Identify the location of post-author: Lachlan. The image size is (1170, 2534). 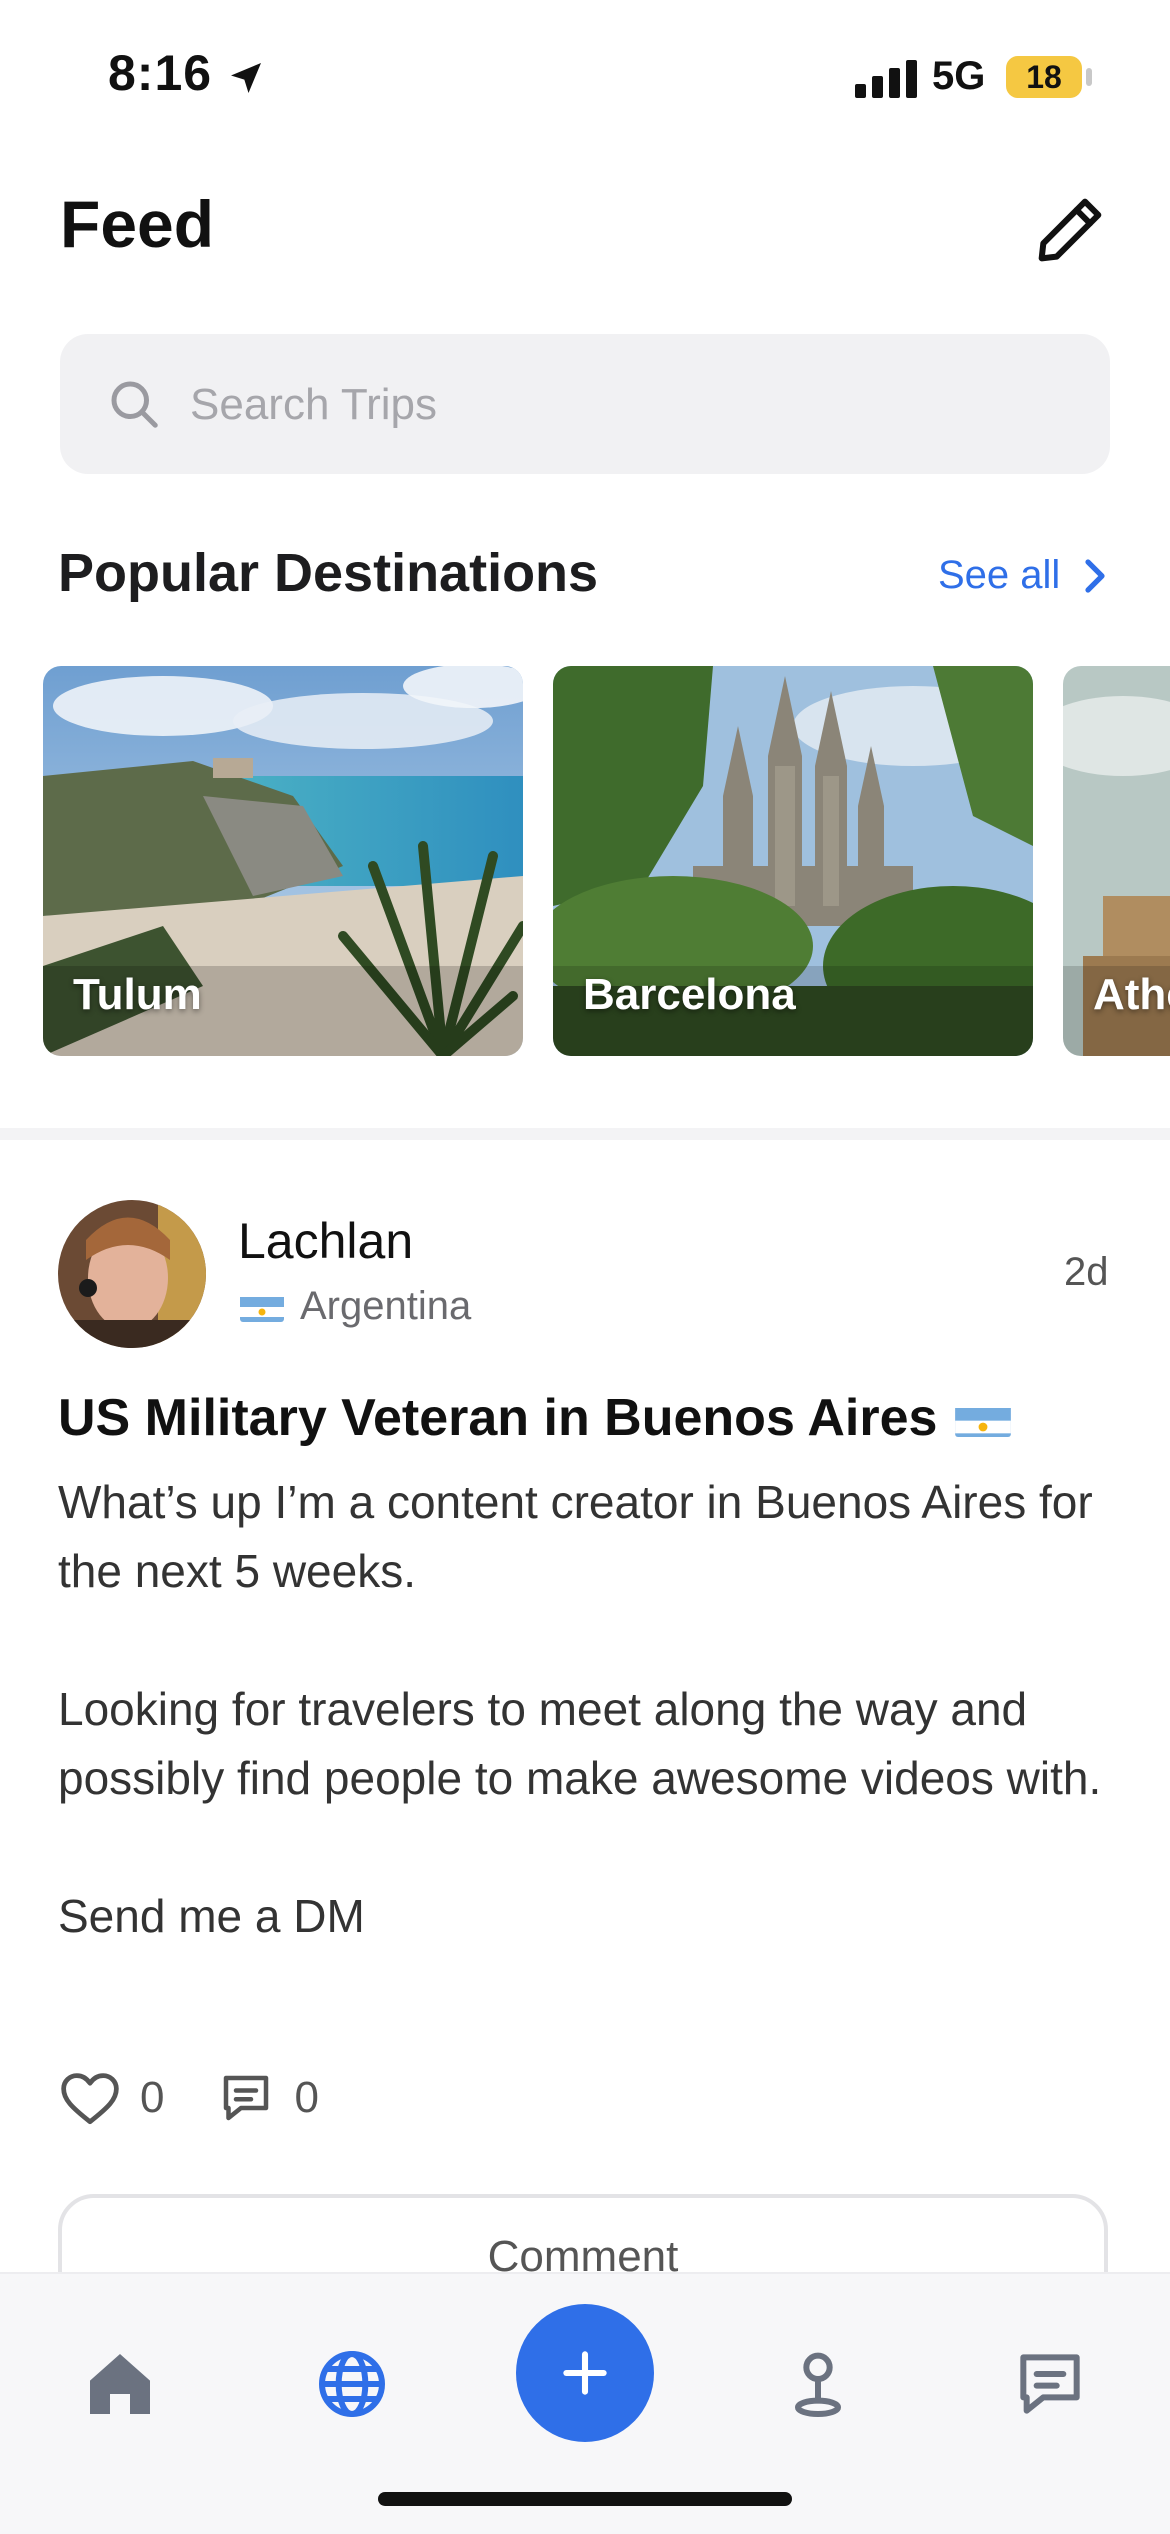
(325, 1241).